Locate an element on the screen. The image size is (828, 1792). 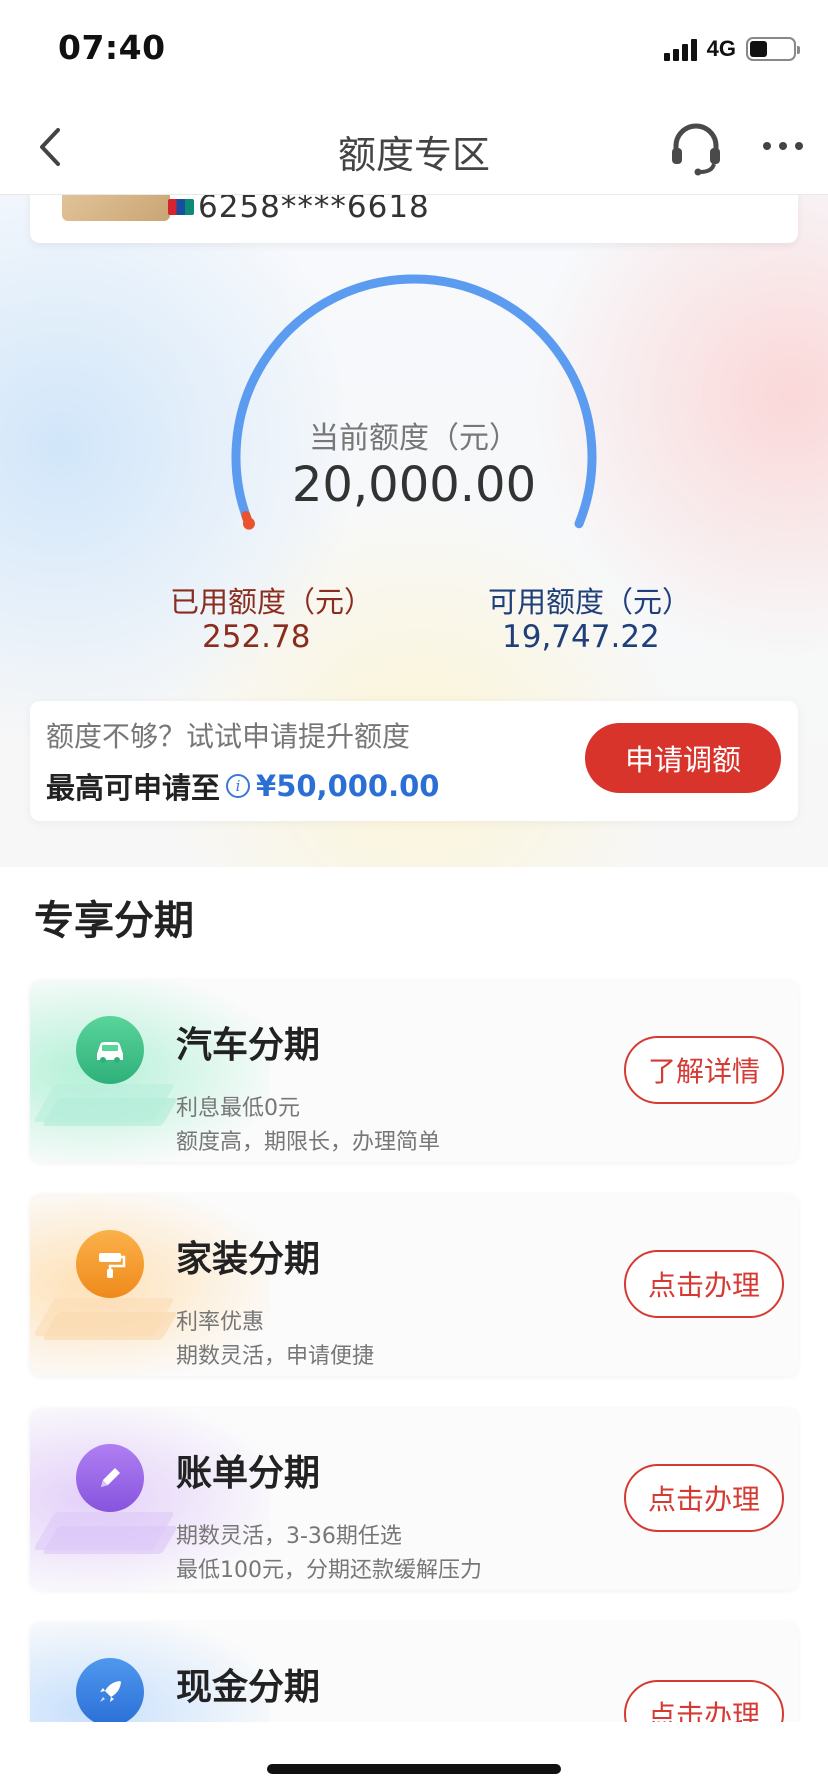
raise-max-amount: ¥50,000.00 is located at coordinates (348, 786).